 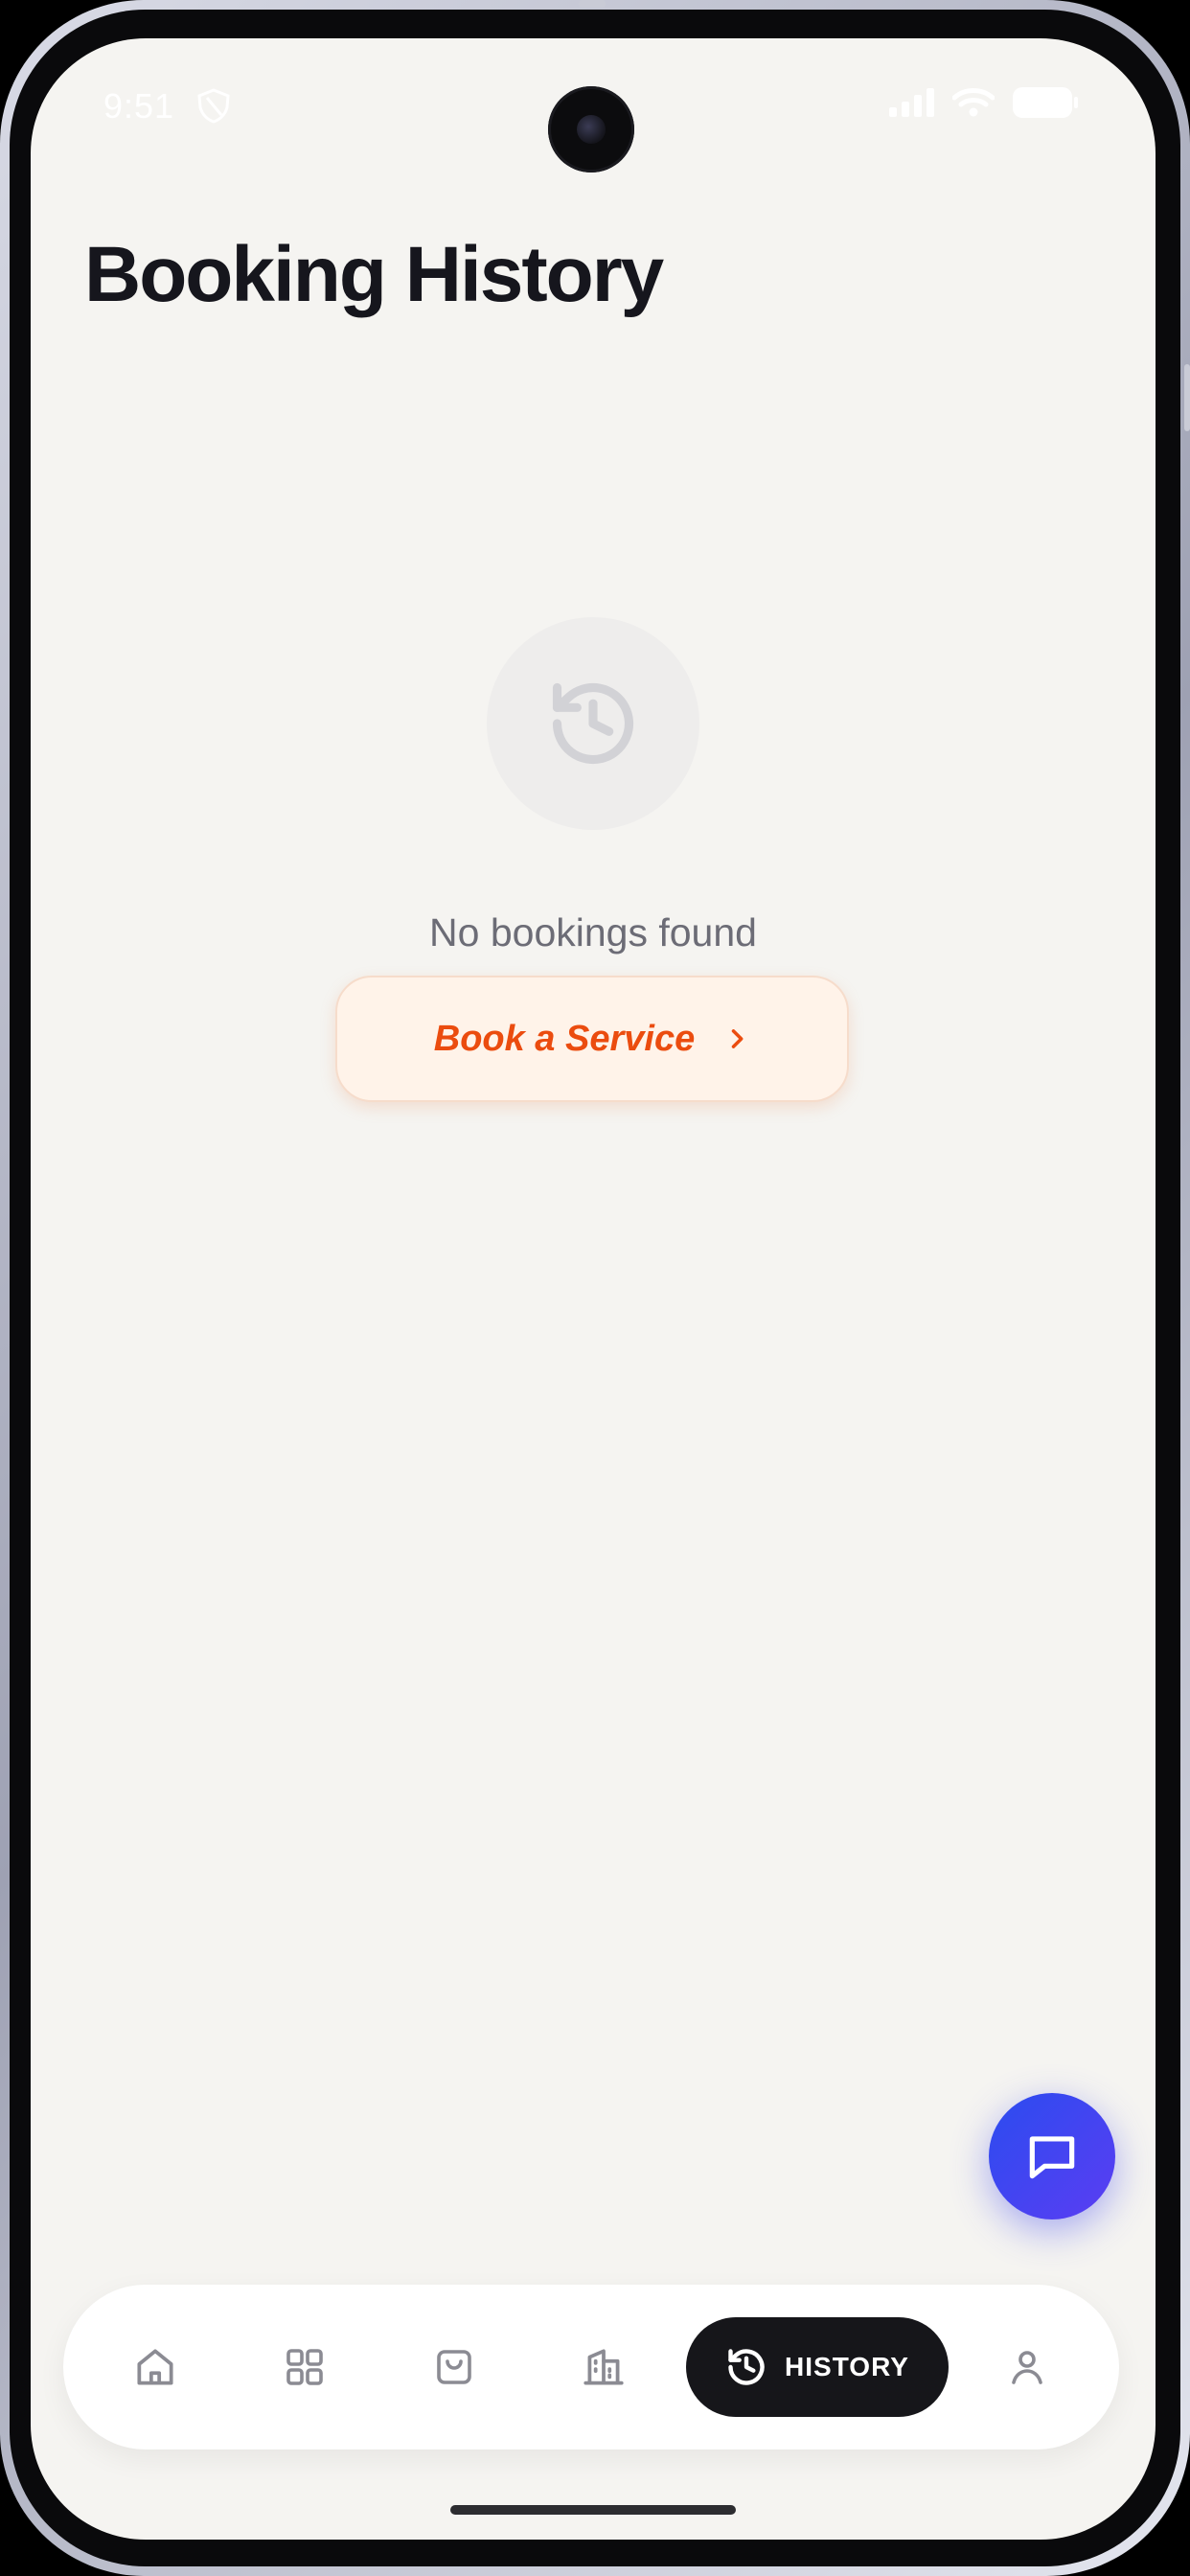 I want to click on bottom-nav: HISTORY, so click(x=591, y=2367).